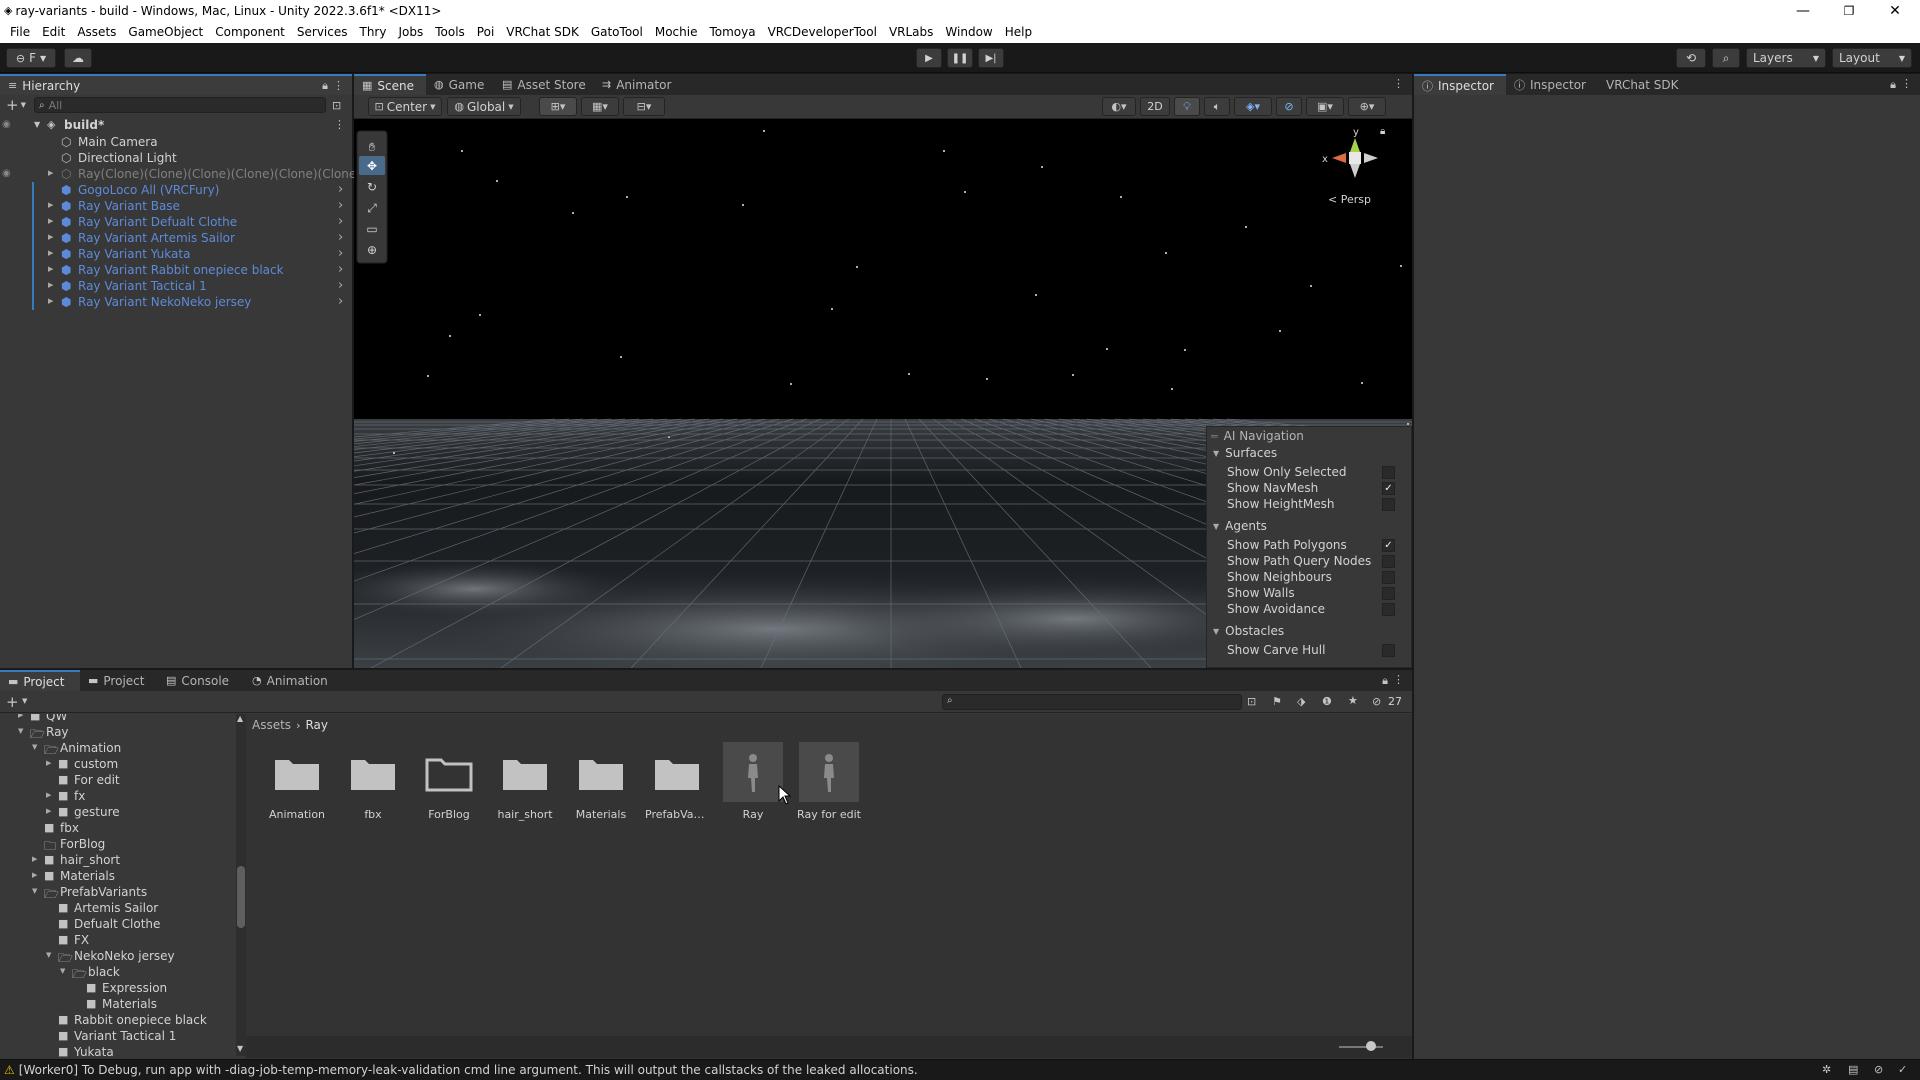  Describe the element at coordinates (410, 32) in the screenshot. I see `menu-item: Jobs` at that location.